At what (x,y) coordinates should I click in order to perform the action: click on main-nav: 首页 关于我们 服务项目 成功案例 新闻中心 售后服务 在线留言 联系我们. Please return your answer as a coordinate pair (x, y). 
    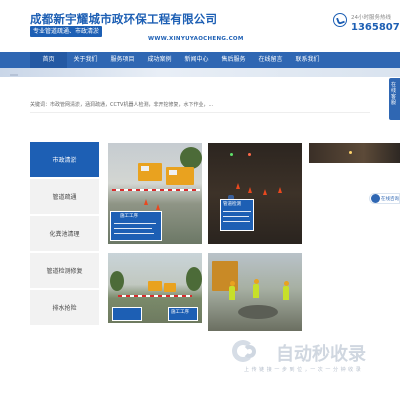
    Looking at the image, I should click on (200, 60).